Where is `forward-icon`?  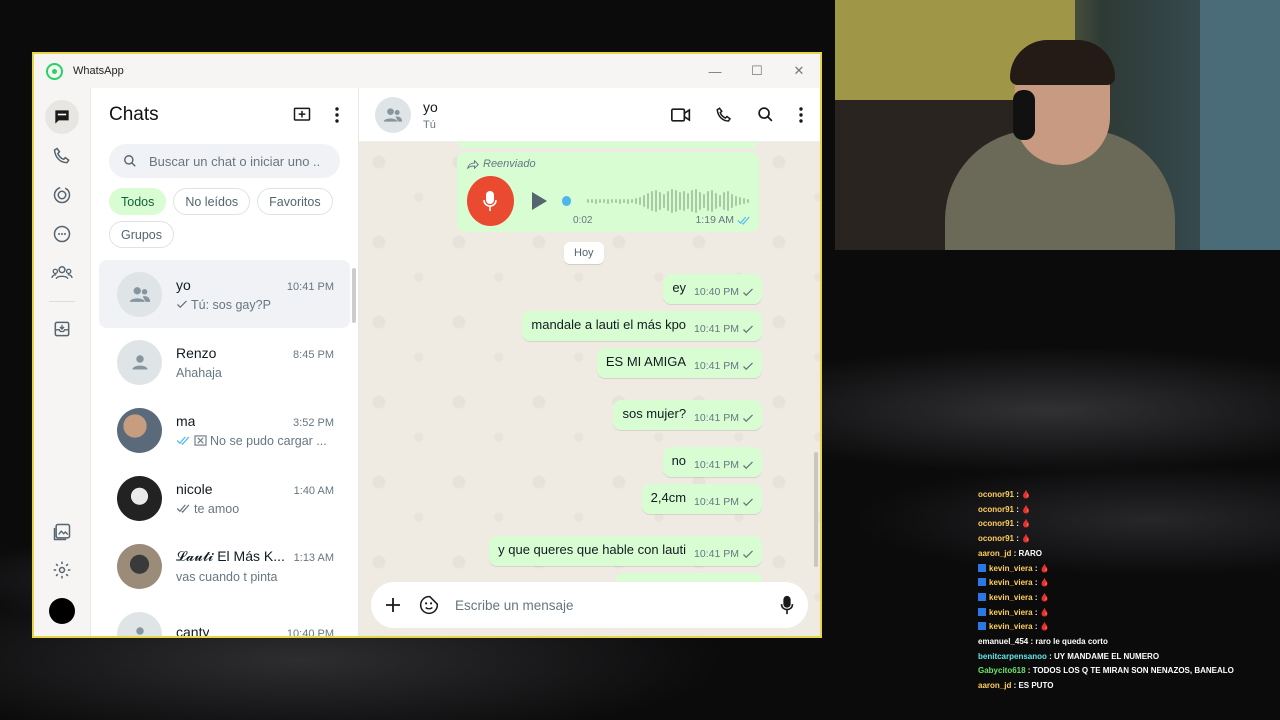
forward-icon is located at coordinates (473, 164).